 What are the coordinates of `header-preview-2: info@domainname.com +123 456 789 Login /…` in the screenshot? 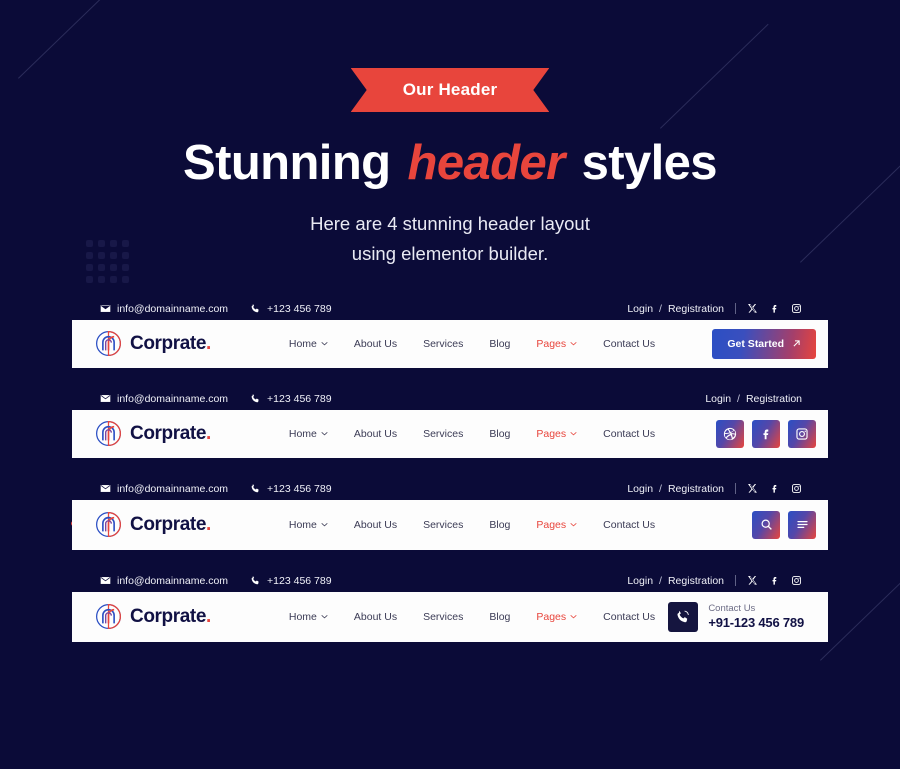 It's located at (450, 423).